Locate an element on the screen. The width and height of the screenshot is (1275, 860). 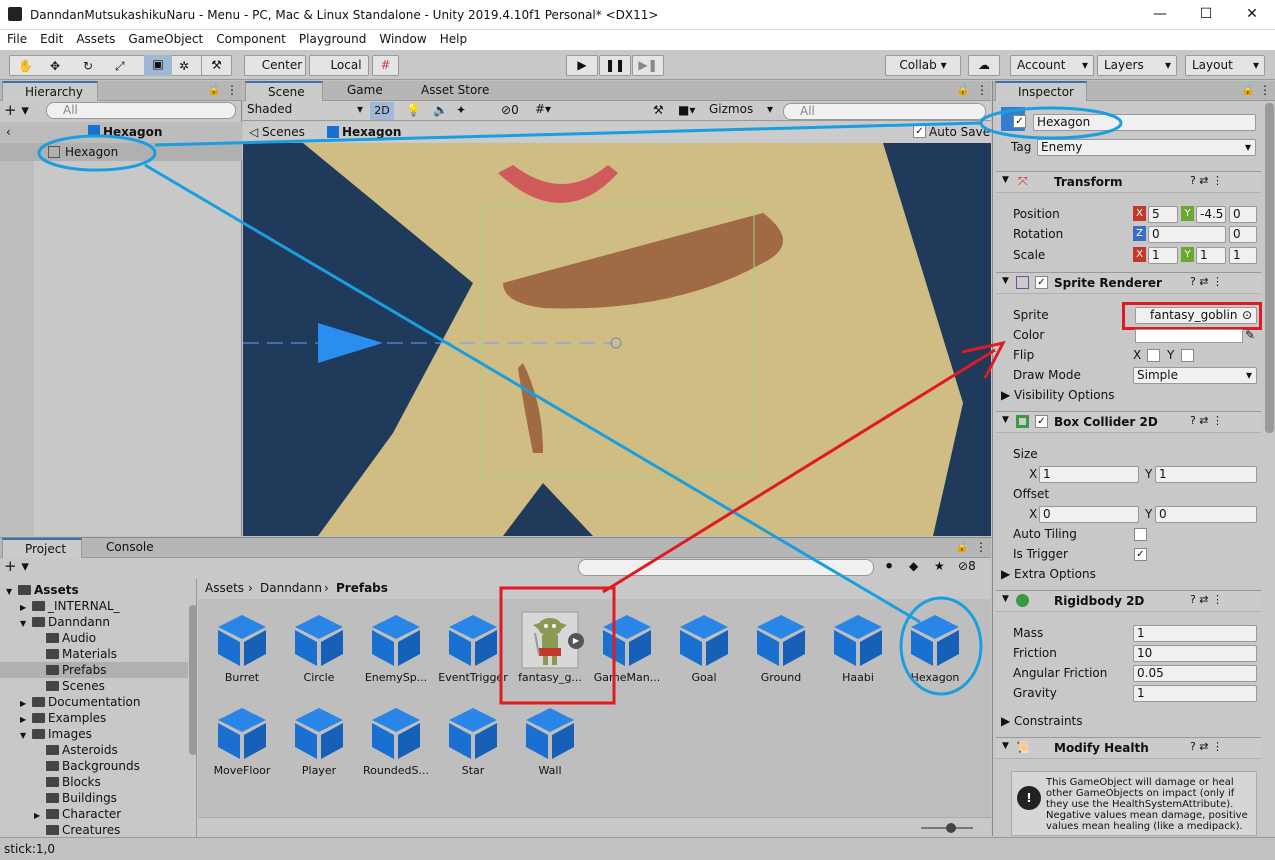
asset-item: Goal is located at coordinates (704, 647).